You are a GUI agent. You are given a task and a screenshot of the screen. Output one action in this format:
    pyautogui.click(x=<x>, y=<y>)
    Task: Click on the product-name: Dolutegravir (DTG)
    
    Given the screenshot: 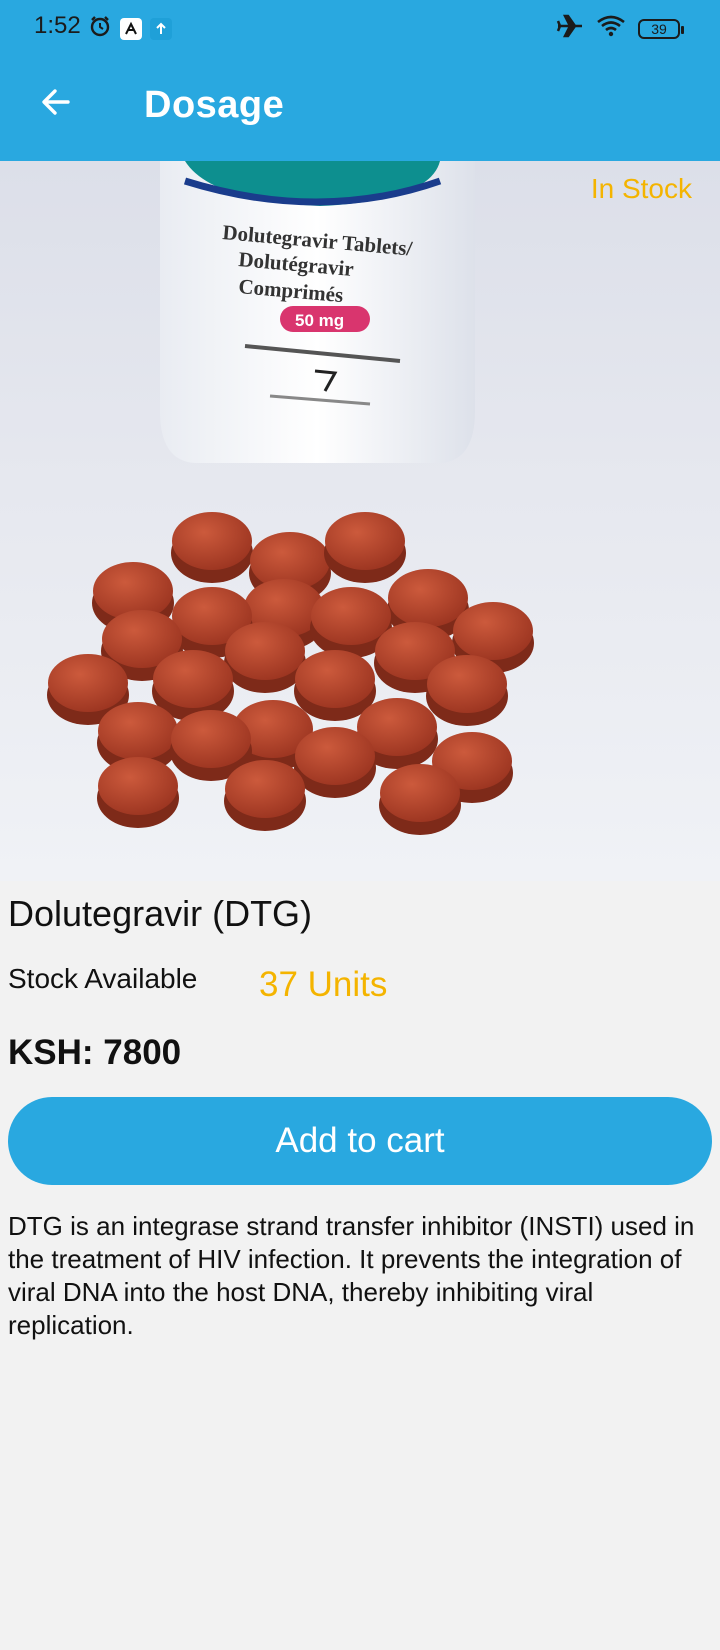 What is the action you would take?
    pyautogui.click(x=160, y=913)
    